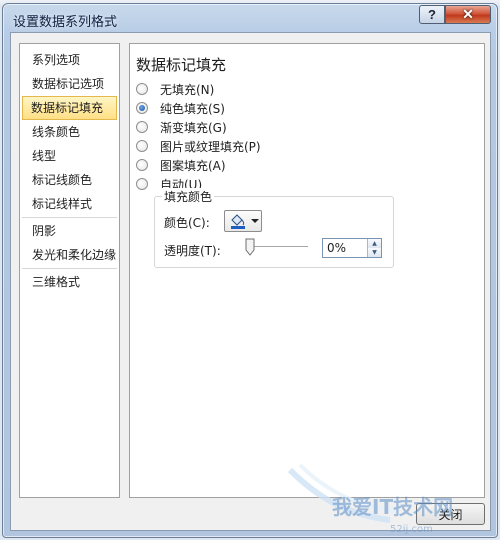 The width and height of the screenshot is (500, 540). I want to click on spin-buttons: ▲ ▼, so click(374, 248).